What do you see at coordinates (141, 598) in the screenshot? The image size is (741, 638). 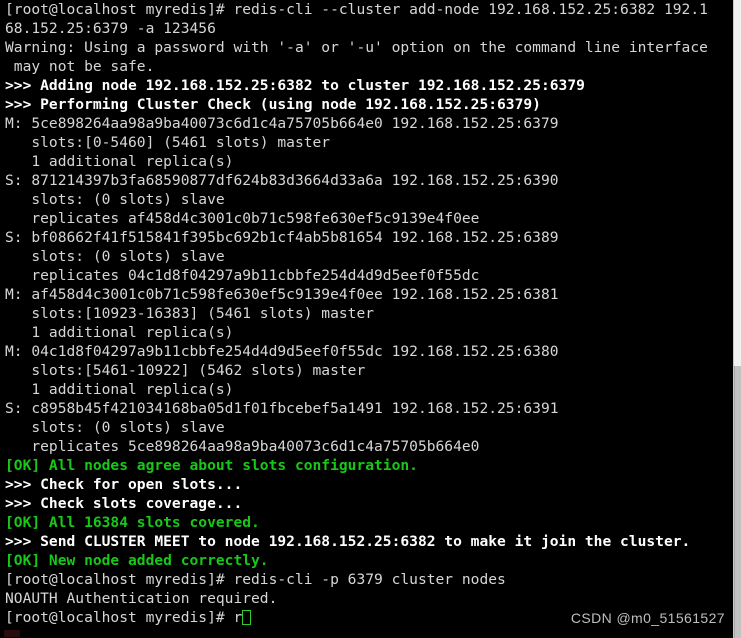 I see `terminal-line: NOAUTH Authentication required.` at bounding box center [141, 598].